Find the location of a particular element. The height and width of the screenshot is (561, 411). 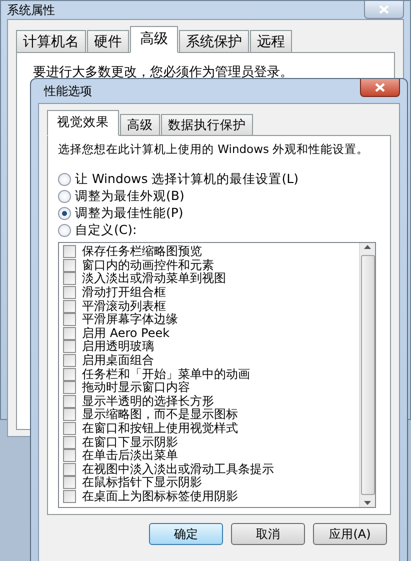

checkbox-label: 在桌面上为图标标签使用阴影 is located at coordinates (160, 496).